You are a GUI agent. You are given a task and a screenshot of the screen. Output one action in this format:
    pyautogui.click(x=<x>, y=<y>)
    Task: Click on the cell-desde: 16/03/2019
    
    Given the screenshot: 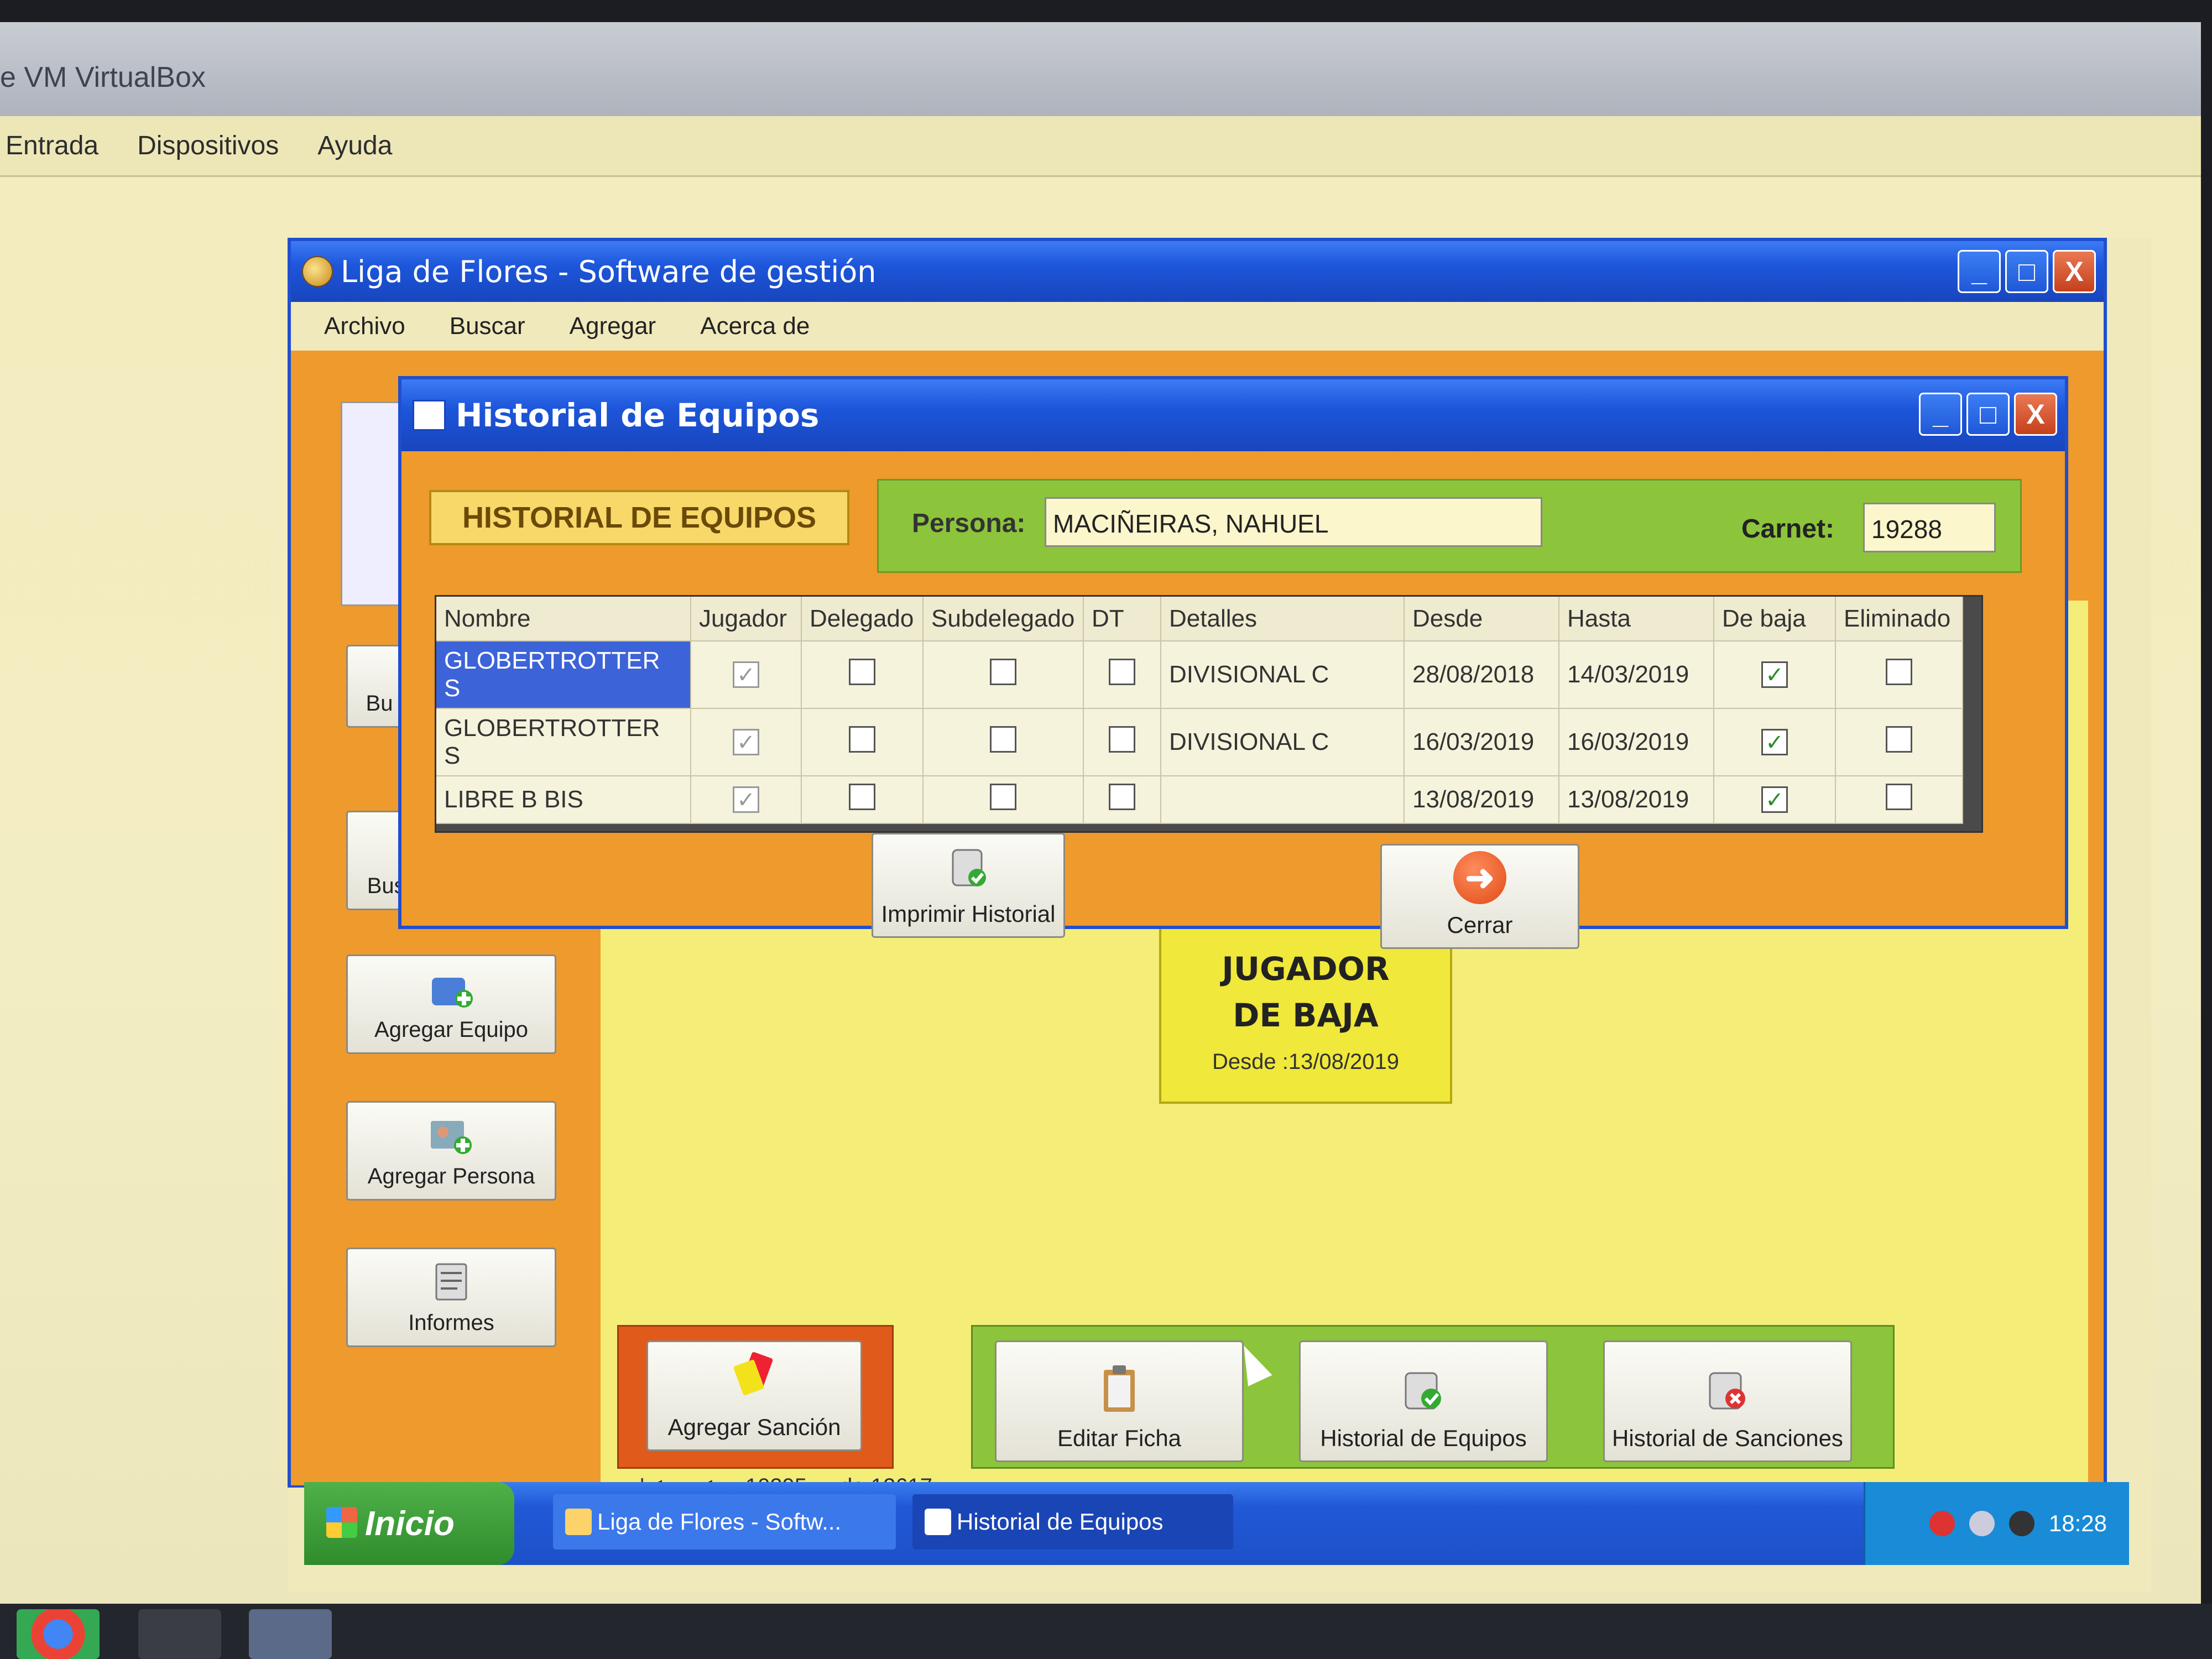 What is the action you would take?
    pyautogui.click(x=1481, y=742)
    